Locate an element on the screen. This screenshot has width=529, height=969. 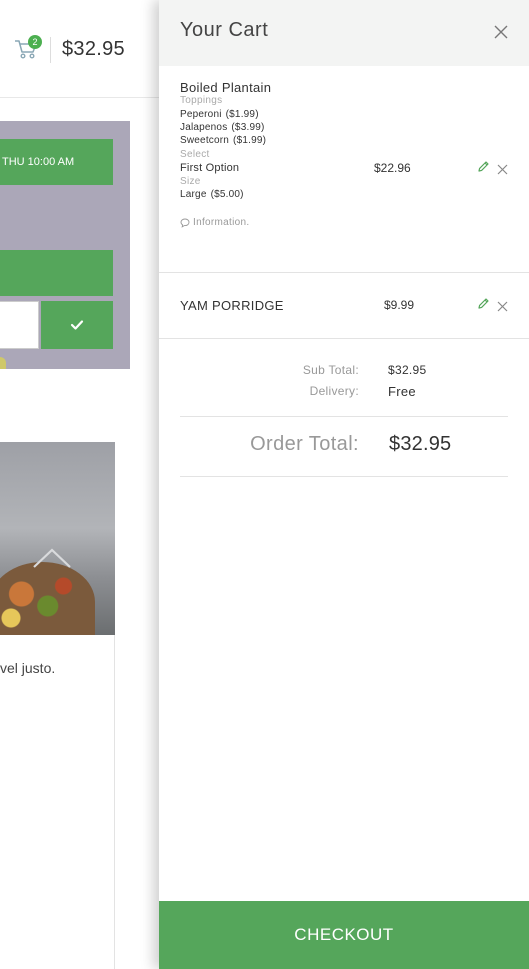
option-name: Large is located at coordinates (193, 194).